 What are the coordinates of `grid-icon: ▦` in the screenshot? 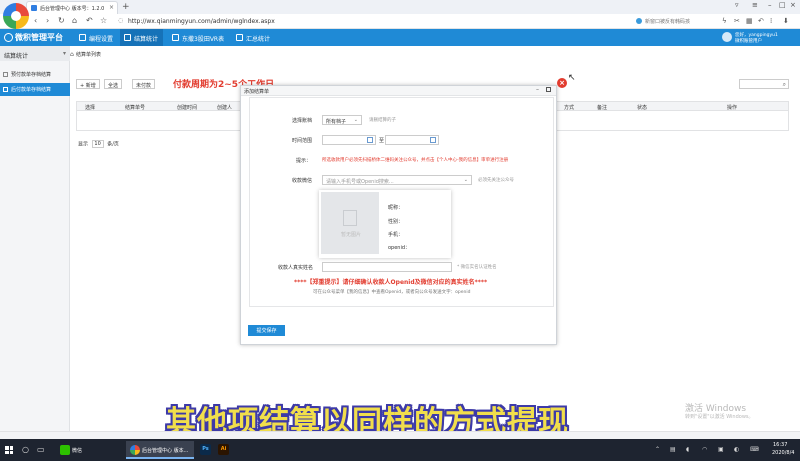 It's located at (749, 21).